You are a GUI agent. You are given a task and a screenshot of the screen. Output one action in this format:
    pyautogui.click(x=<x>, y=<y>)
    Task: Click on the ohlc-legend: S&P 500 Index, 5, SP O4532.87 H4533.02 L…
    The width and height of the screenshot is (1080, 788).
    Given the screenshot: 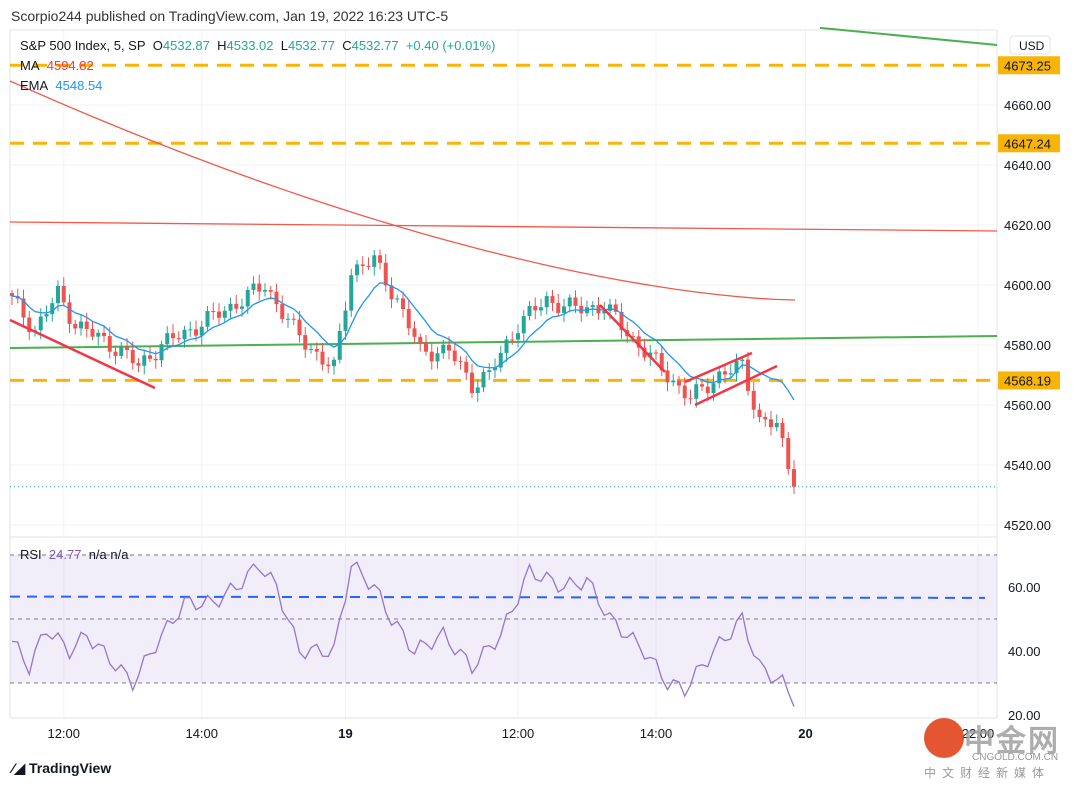 What is the action you would take?
    pyautogui.click(x=257, y=45)
    